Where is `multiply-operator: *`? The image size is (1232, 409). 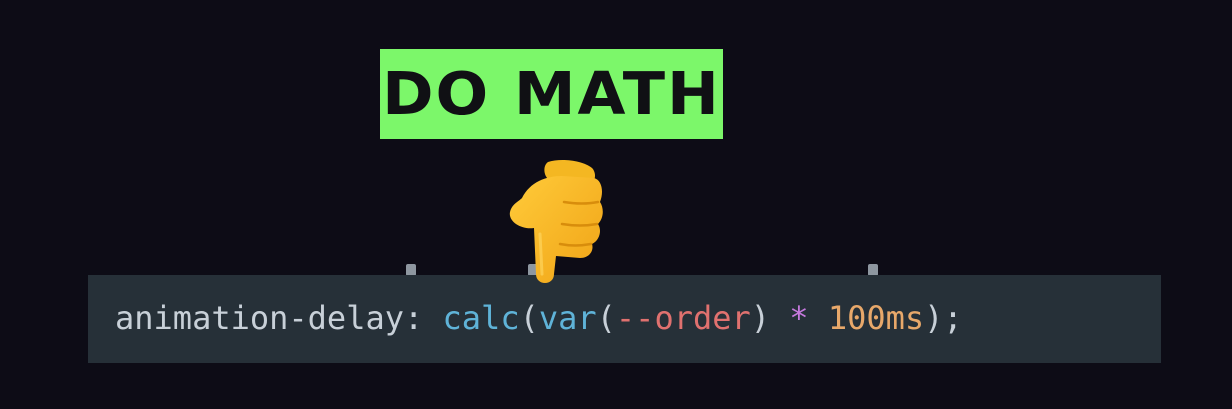
multiply-operator: * is located at coordinates (799, 318).